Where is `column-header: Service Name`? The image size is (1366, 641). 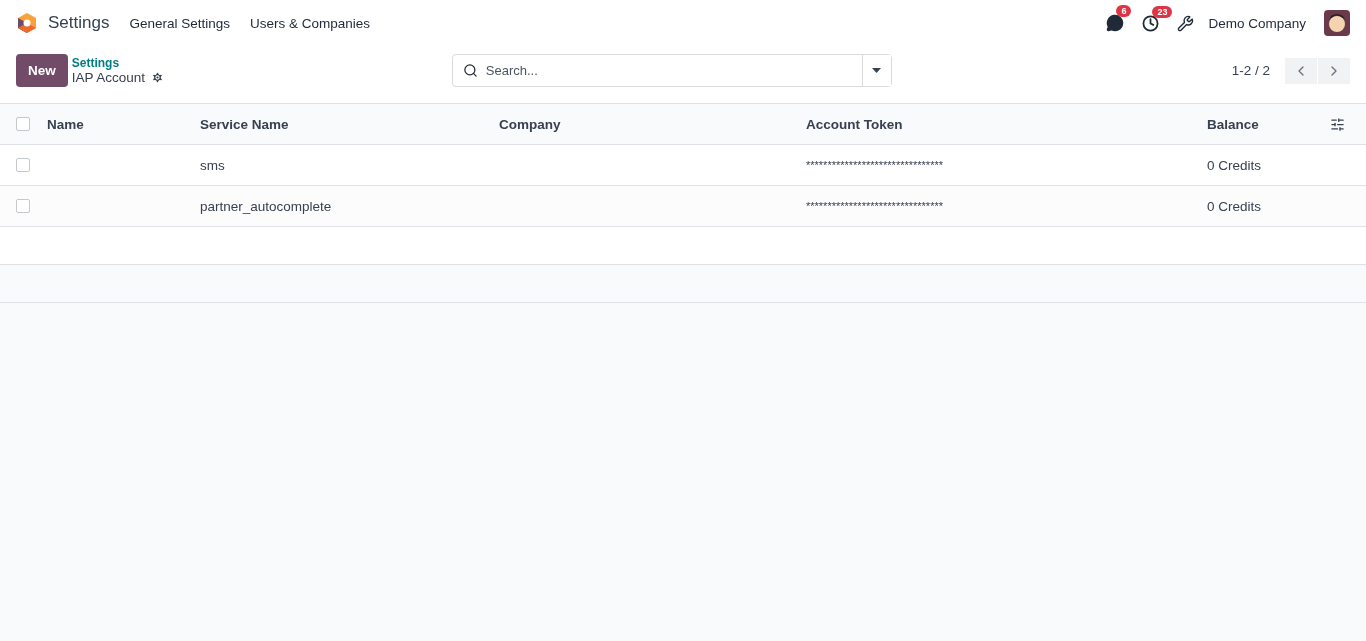
column-header: Service Name is located at coordinates (342, 124).